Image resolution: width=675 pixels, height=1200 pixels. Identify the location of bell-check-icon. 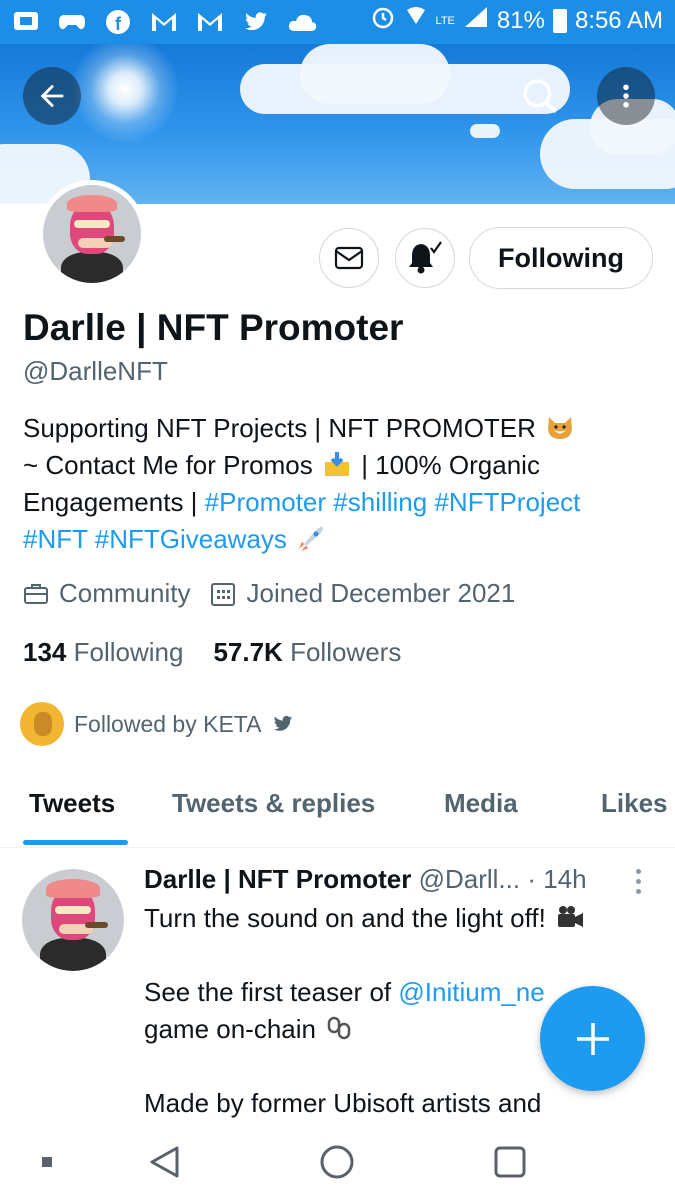
(425, 257).